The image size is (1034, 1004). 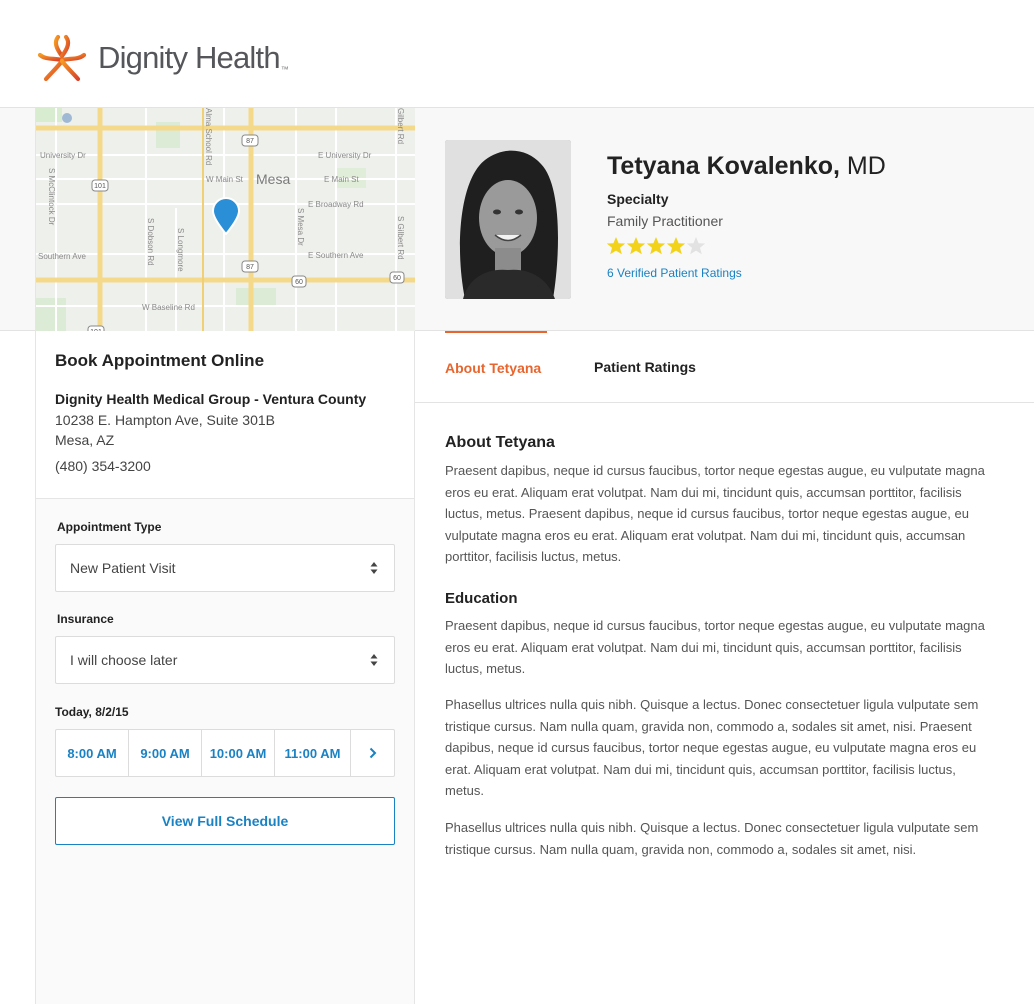 What do you see at coordinates (165, 753) in the screenshot?
I see `time-slot: 9:00 AM` at bounding box center [165, 753].